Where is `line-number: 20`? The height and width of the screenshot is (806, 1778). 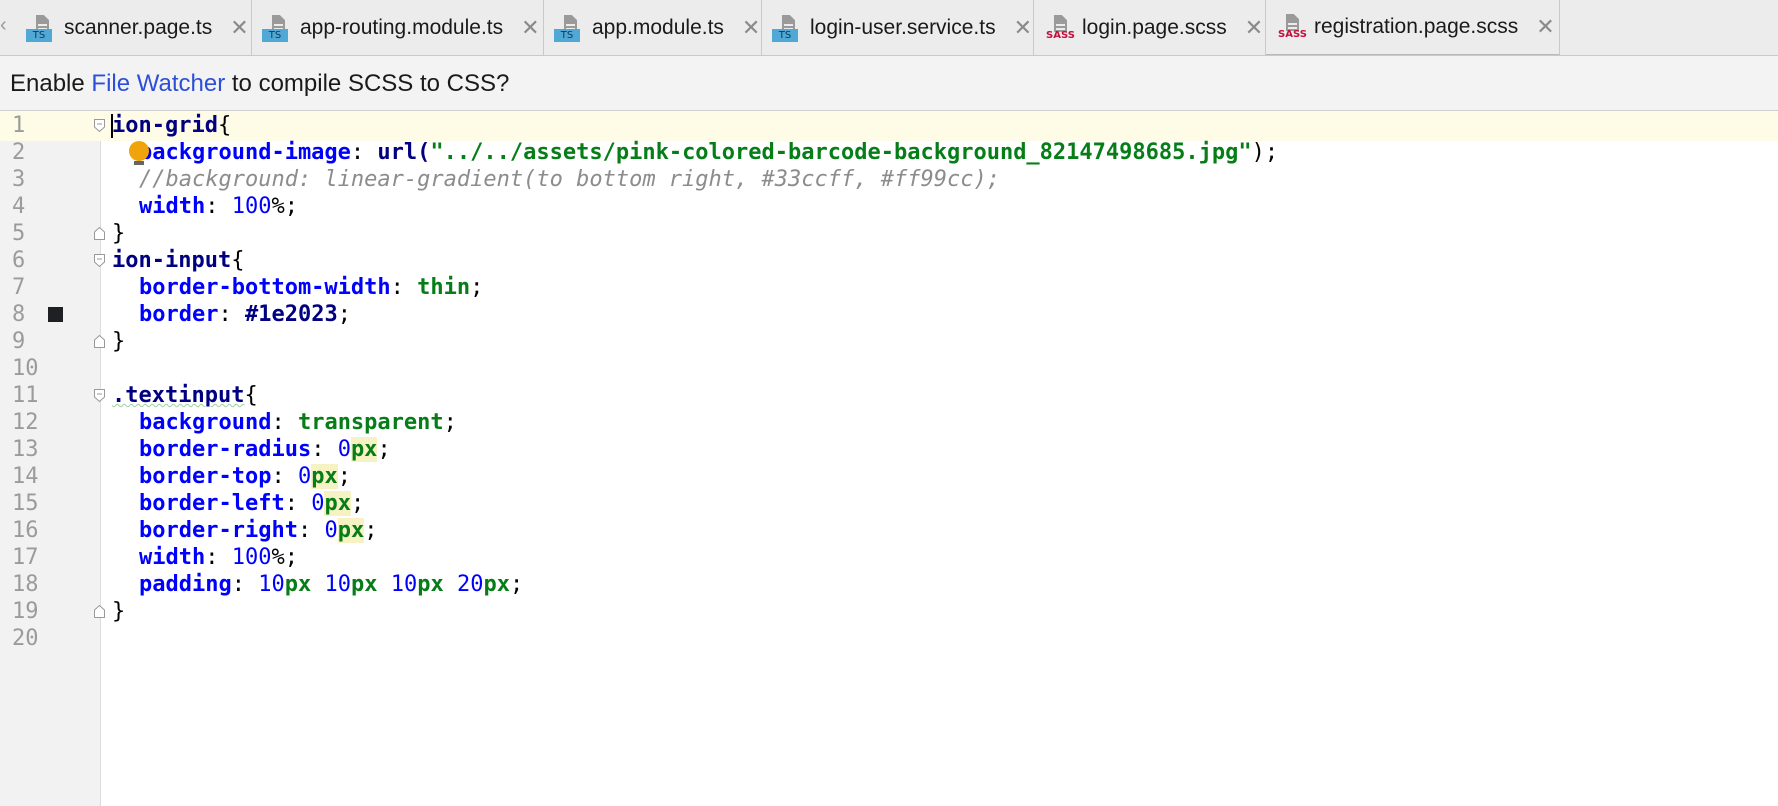
line-number: 20 is located at coordinates (25, 638).